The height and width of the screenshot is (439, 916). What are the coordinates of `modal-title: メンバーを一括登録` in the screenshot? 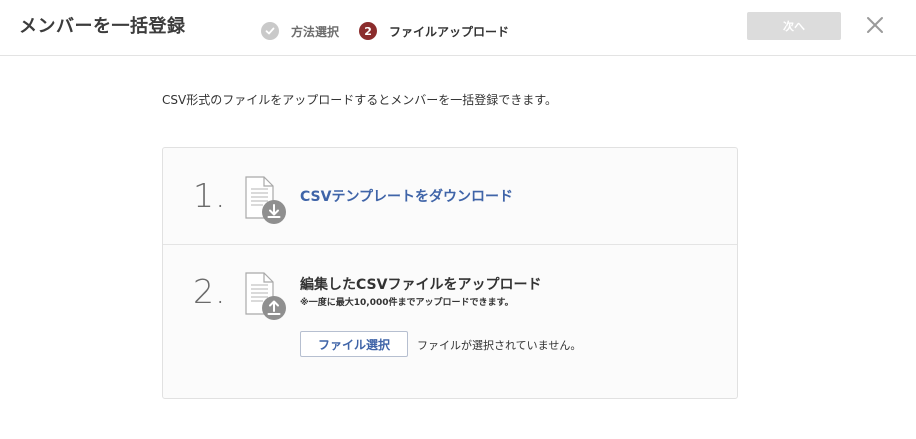 It's located at (102, 26).